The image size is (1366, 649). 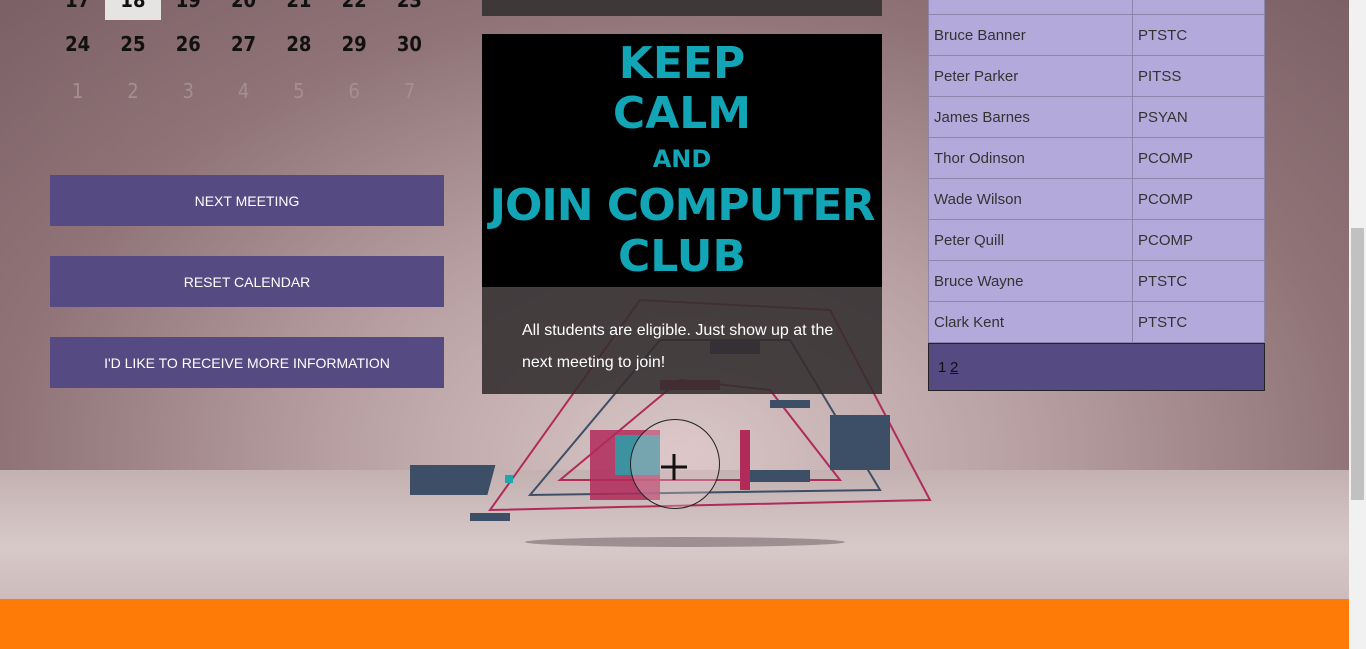 What do you see at coordinates (188, 10) in the screenshot?
I see `calendar-day: 19` at bounding box center [188, 10].